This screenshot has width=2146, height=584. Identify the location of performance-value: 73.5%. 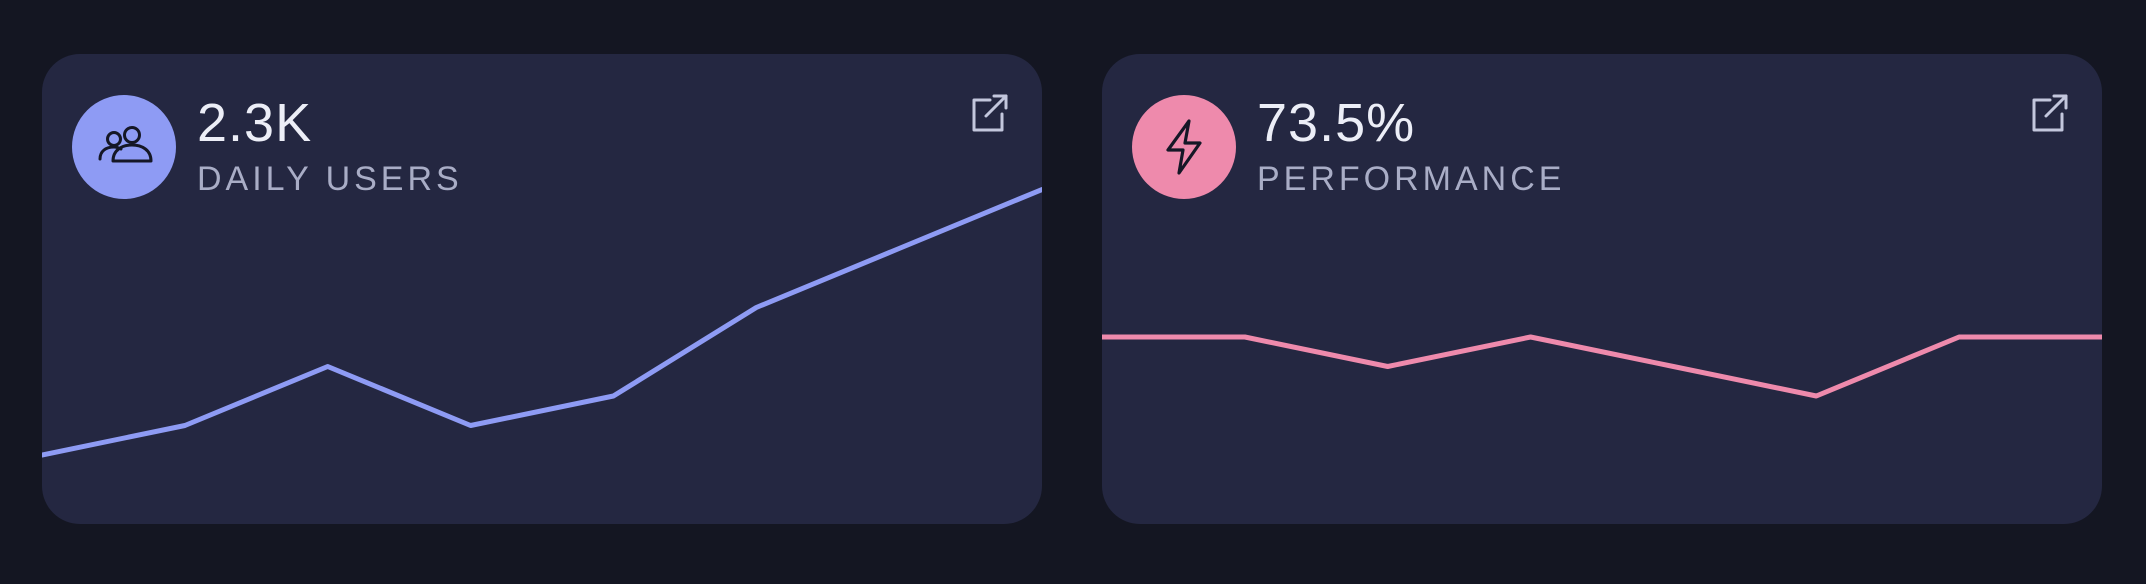
(1336, 123).